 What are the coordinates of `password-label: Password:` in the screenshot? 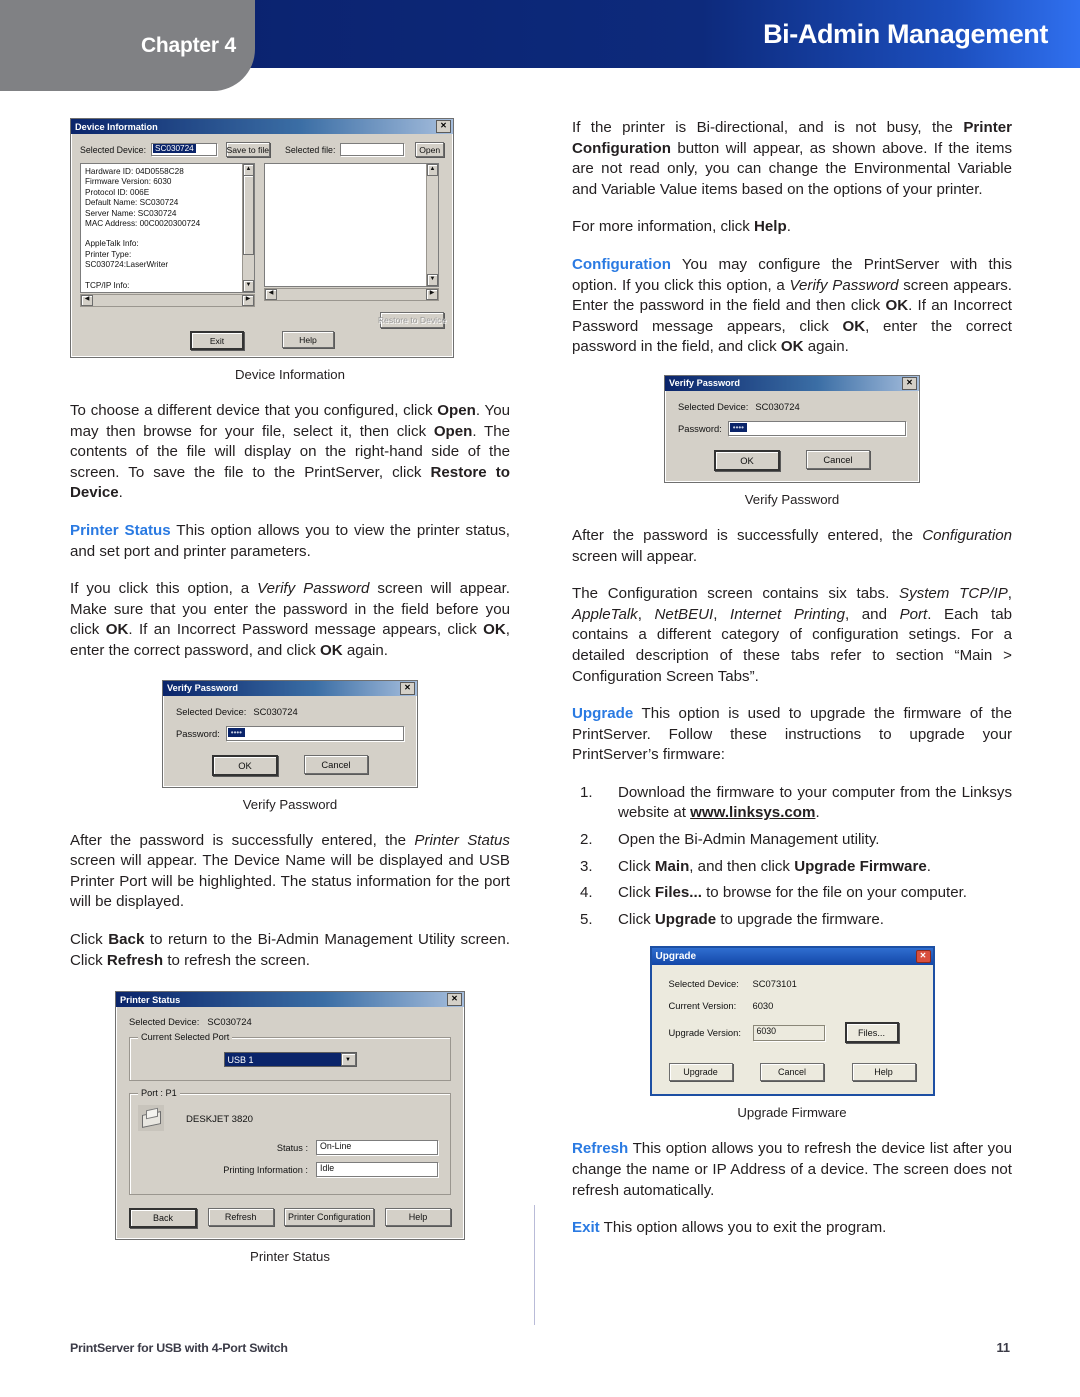 It's located at (198, 733).